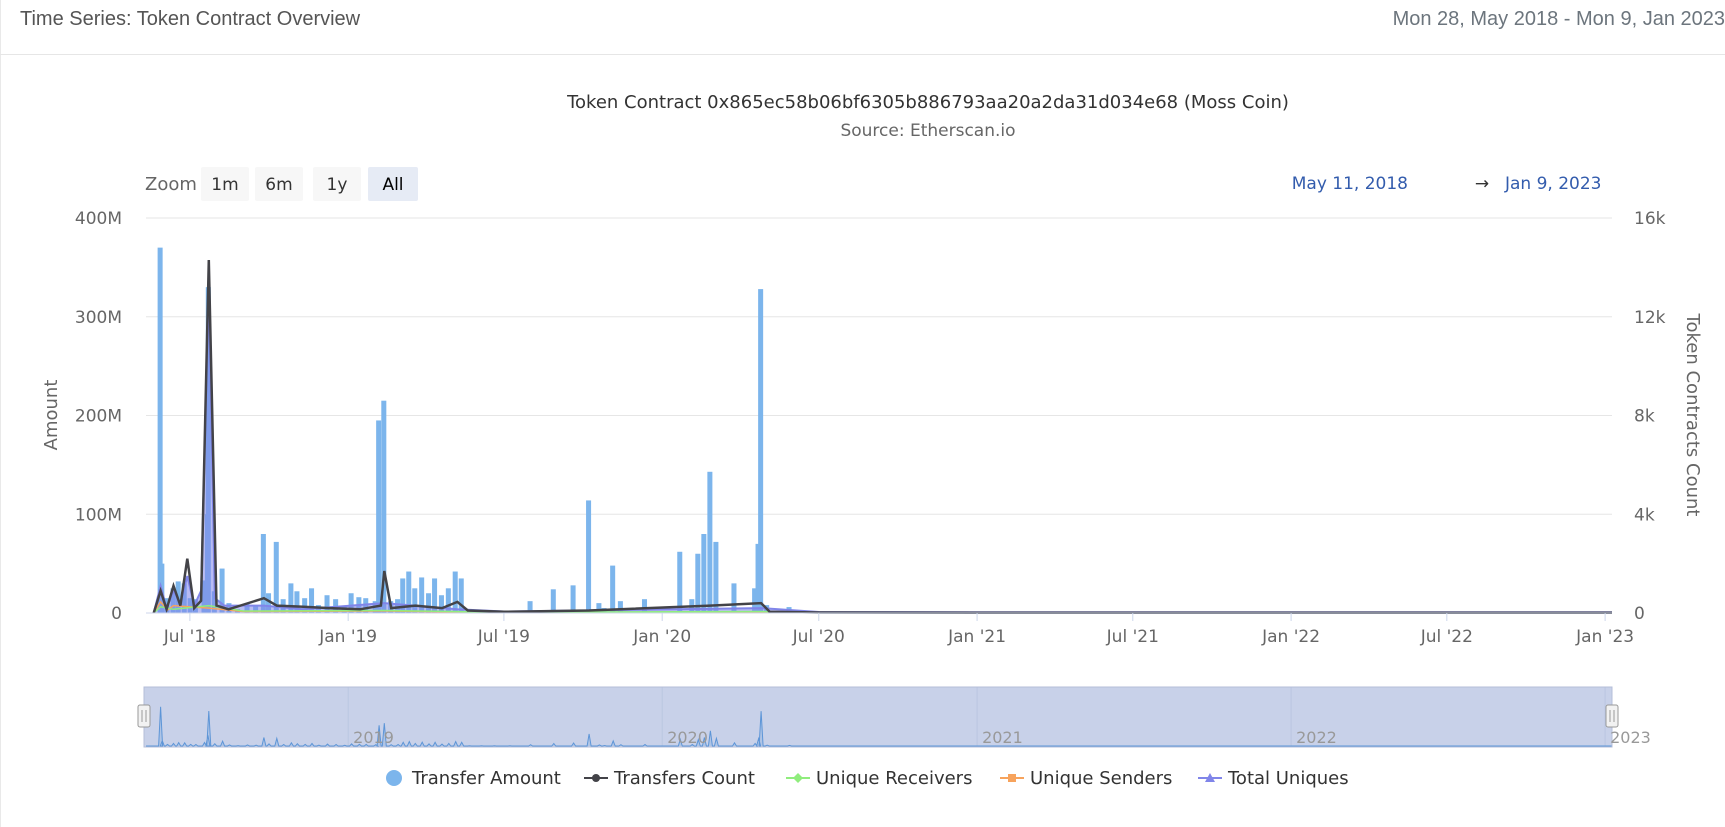 The image size is (1725, 827). Describe the element at coordinates (144, 716) in the screenshot. I see `navigator-handle-left` at that location.